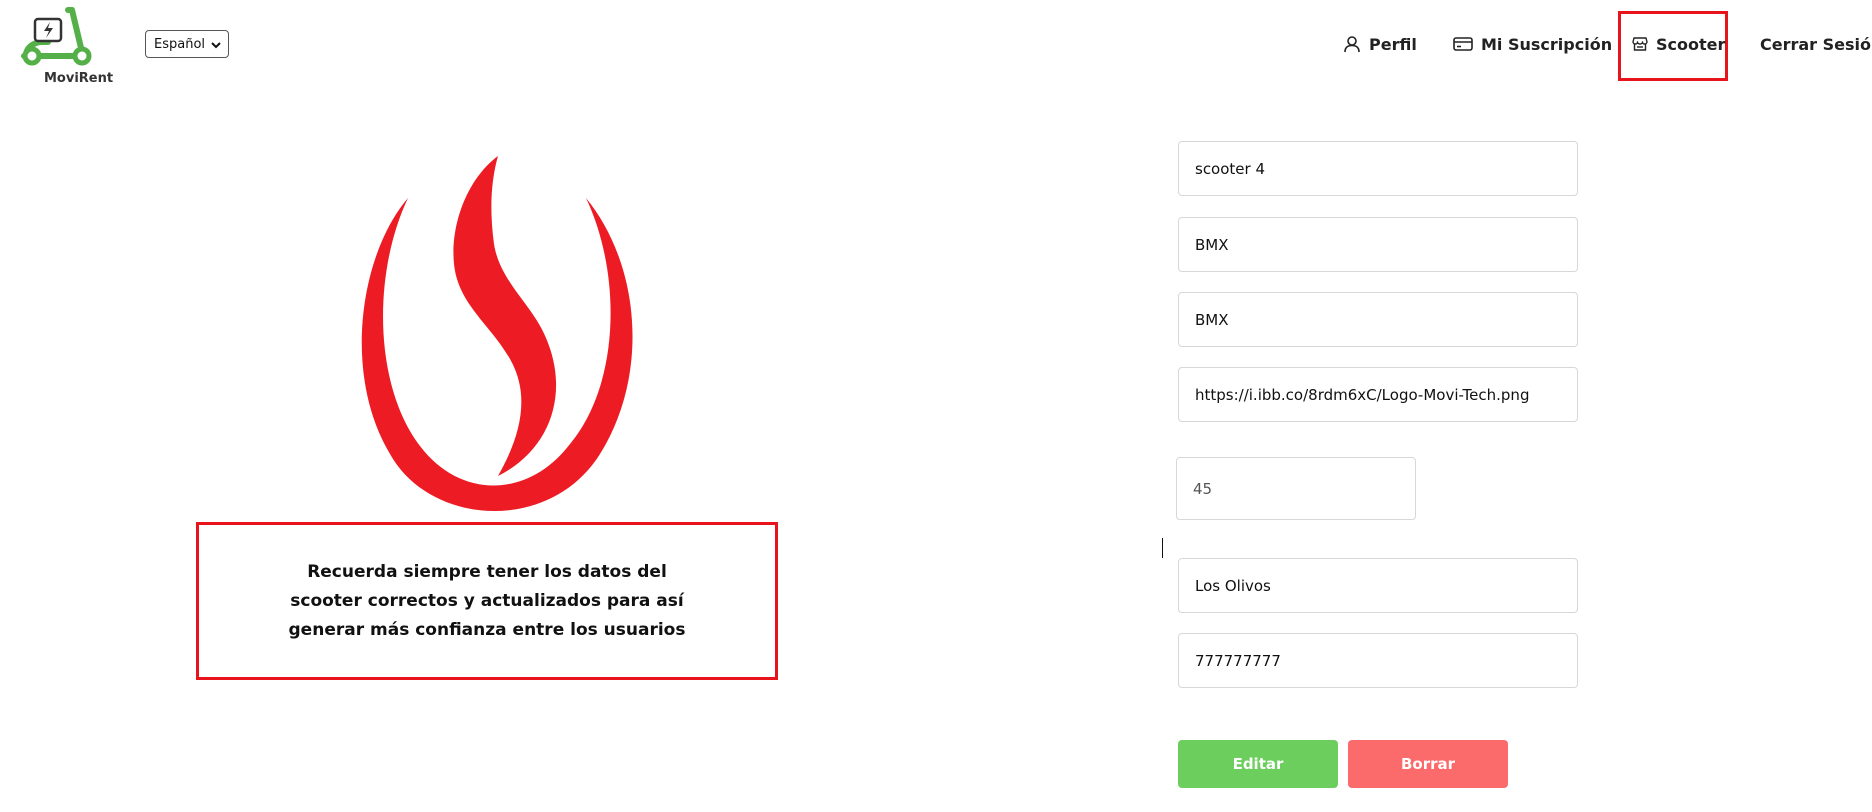  What do you see at coordinates (56, 36) in the screenshot?
I see `electric-scooter-icon` at bounding box center [56, 36].